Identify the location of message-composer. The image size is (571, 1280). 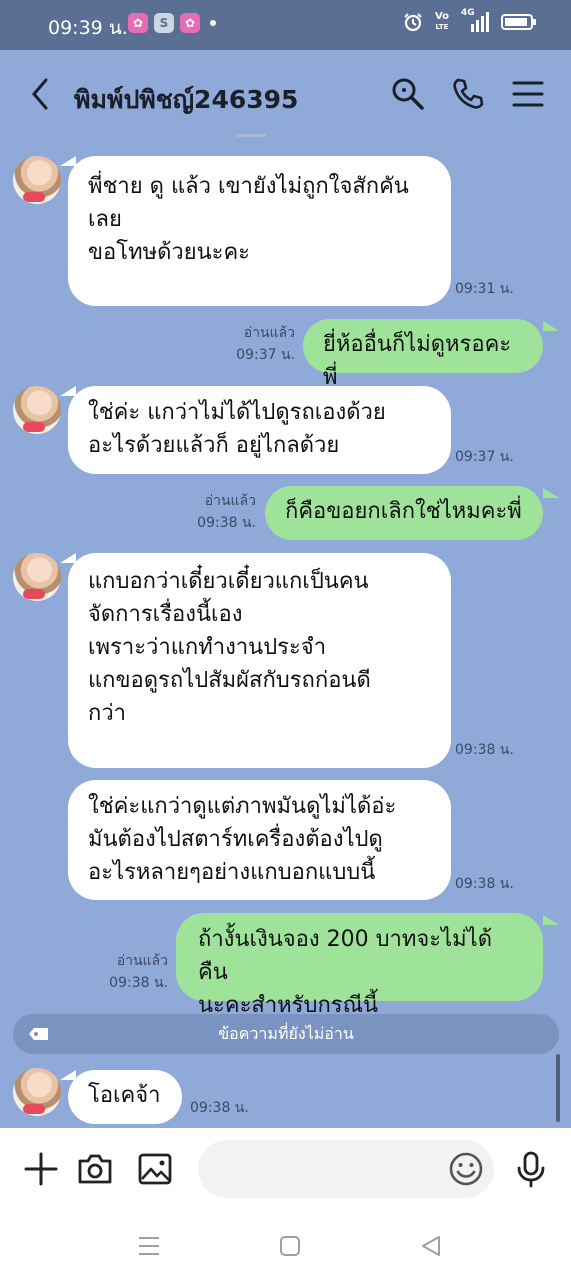
(285, 1169).